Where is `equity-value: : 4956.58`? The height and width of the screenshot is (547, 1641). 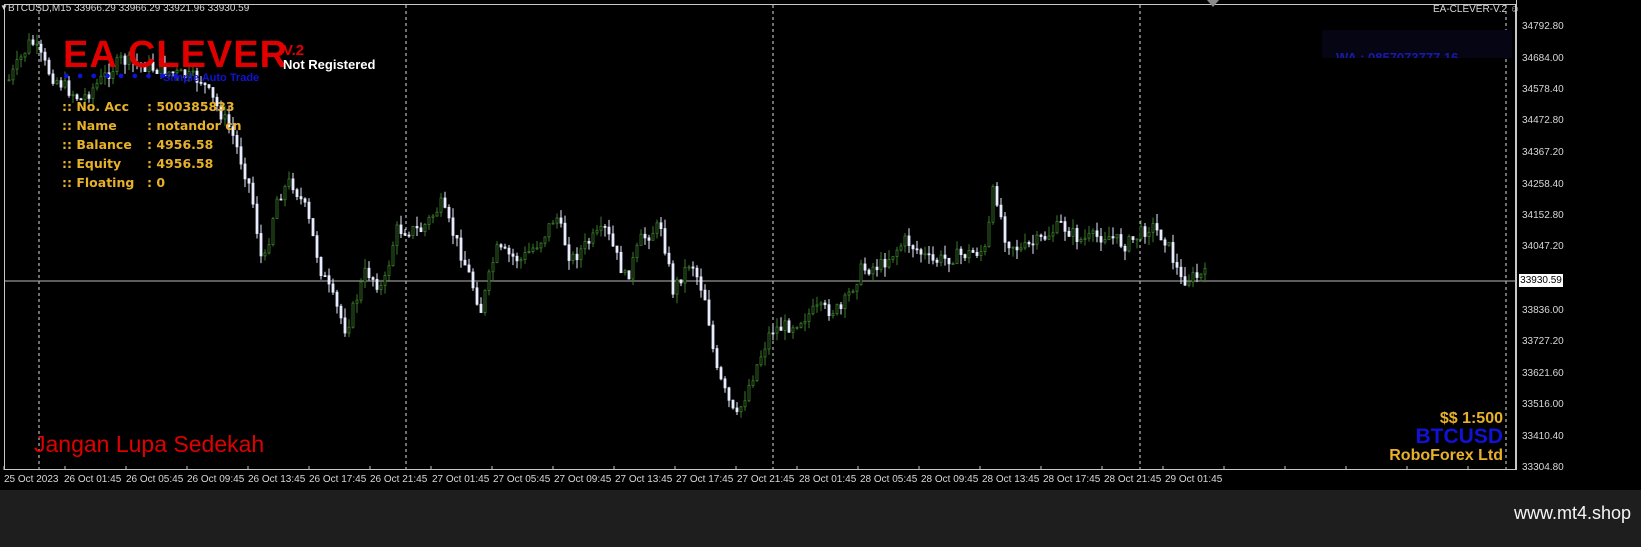
equity-value: : 4956.58 is located at coordinates (180, 163).